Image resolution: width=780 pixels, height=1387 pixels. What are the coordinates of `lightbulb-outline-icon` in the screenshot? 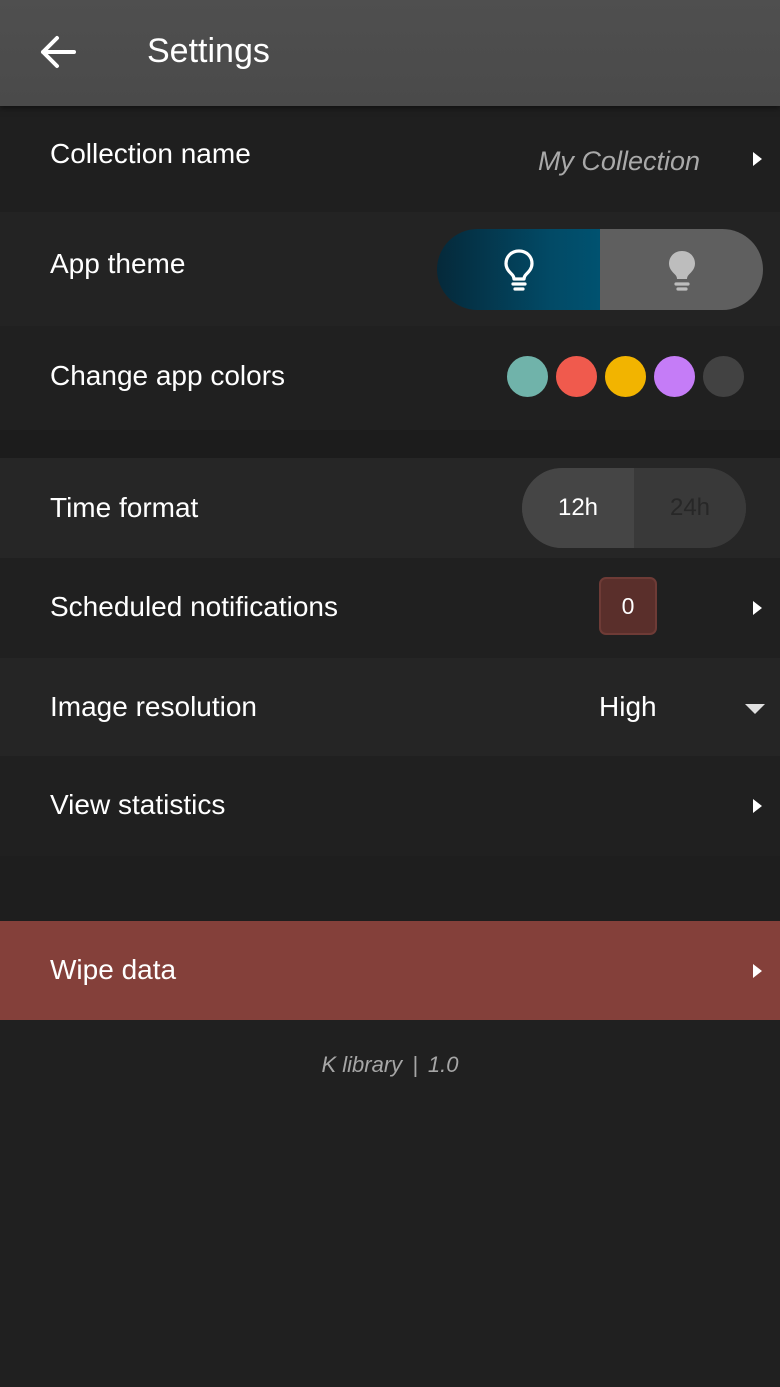 It's located at (518, 269).